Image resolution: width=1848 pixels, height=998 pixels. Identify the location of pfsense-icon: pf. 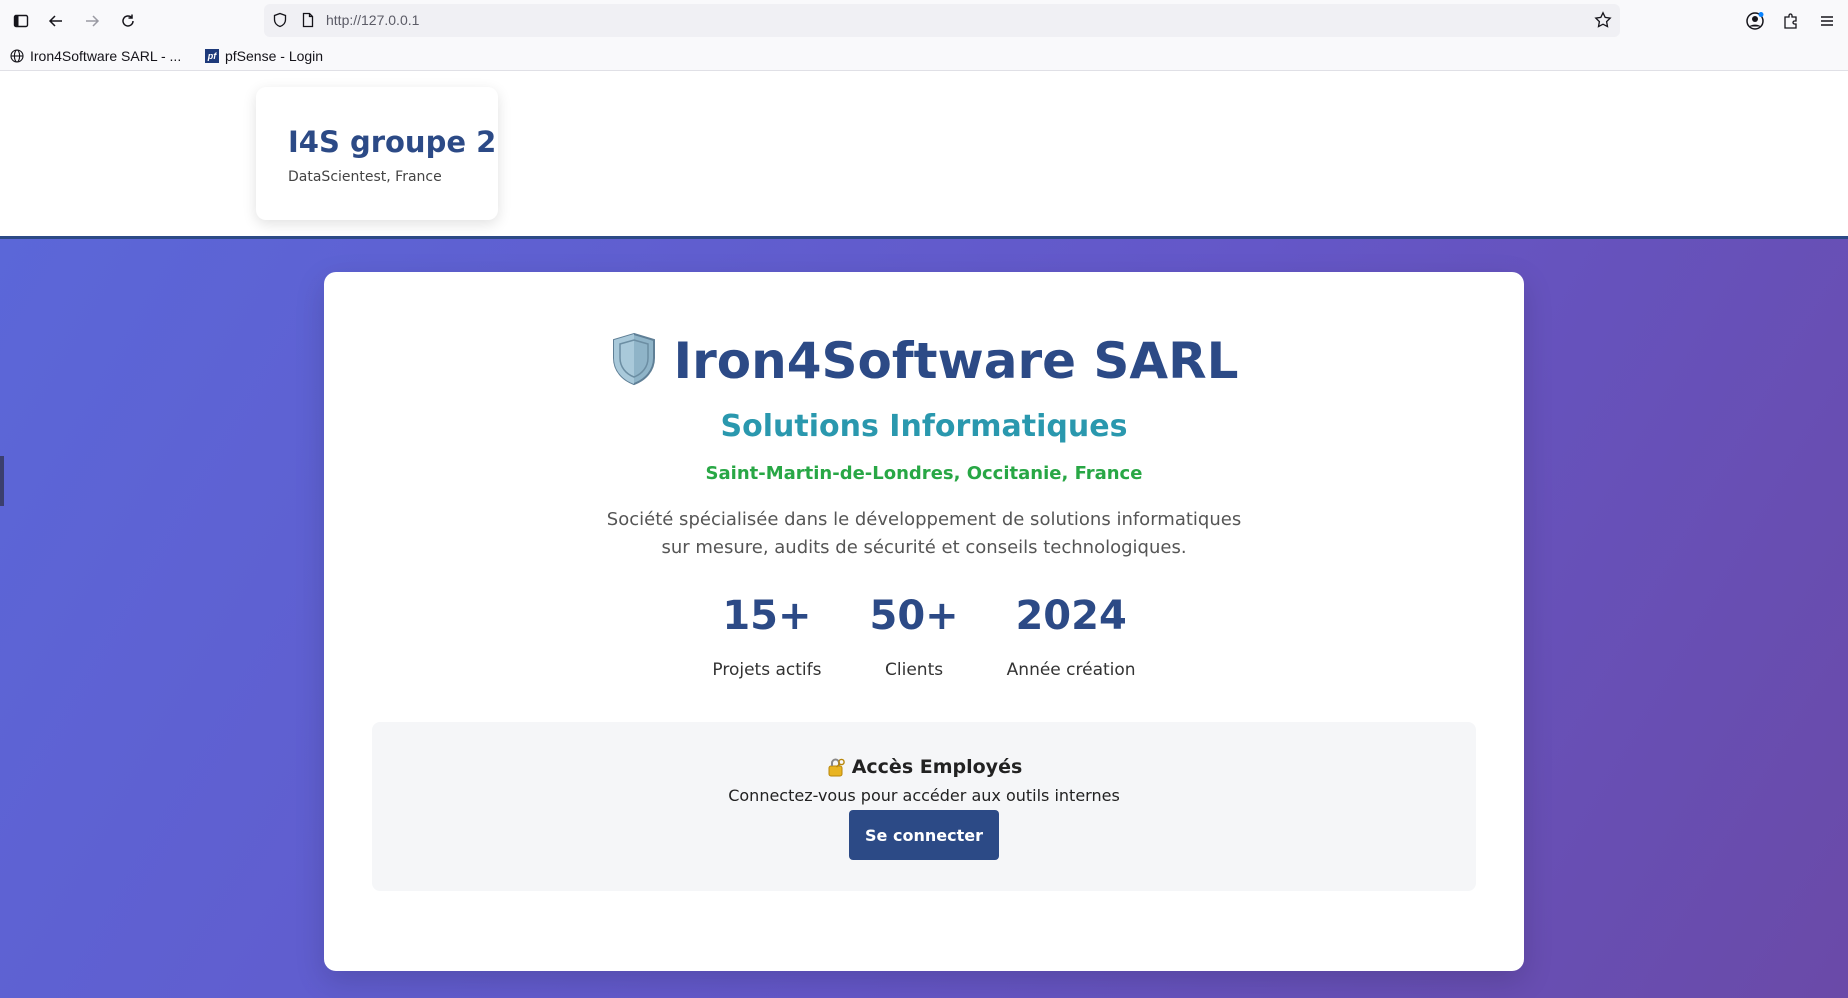
(212, 56).